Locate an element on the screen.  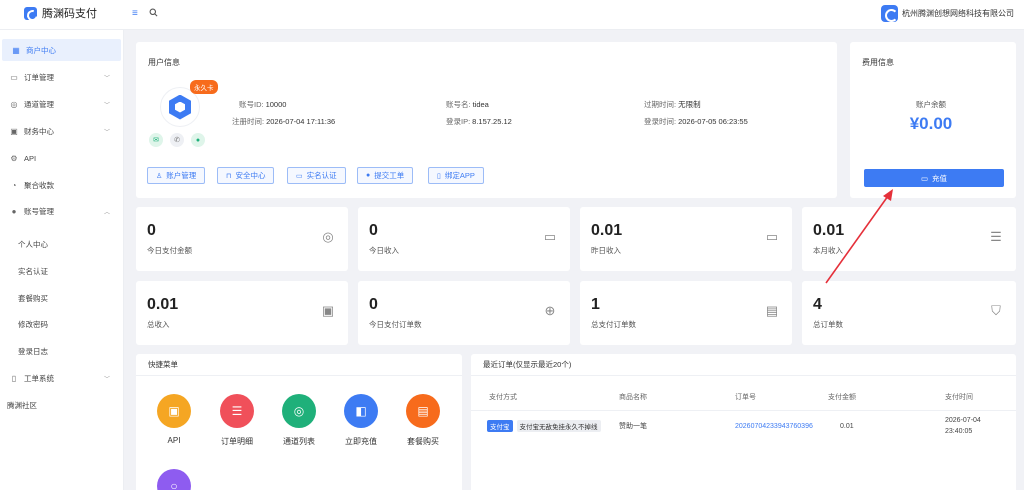
card-icon: ▤ is located at coordinates (772, 310).